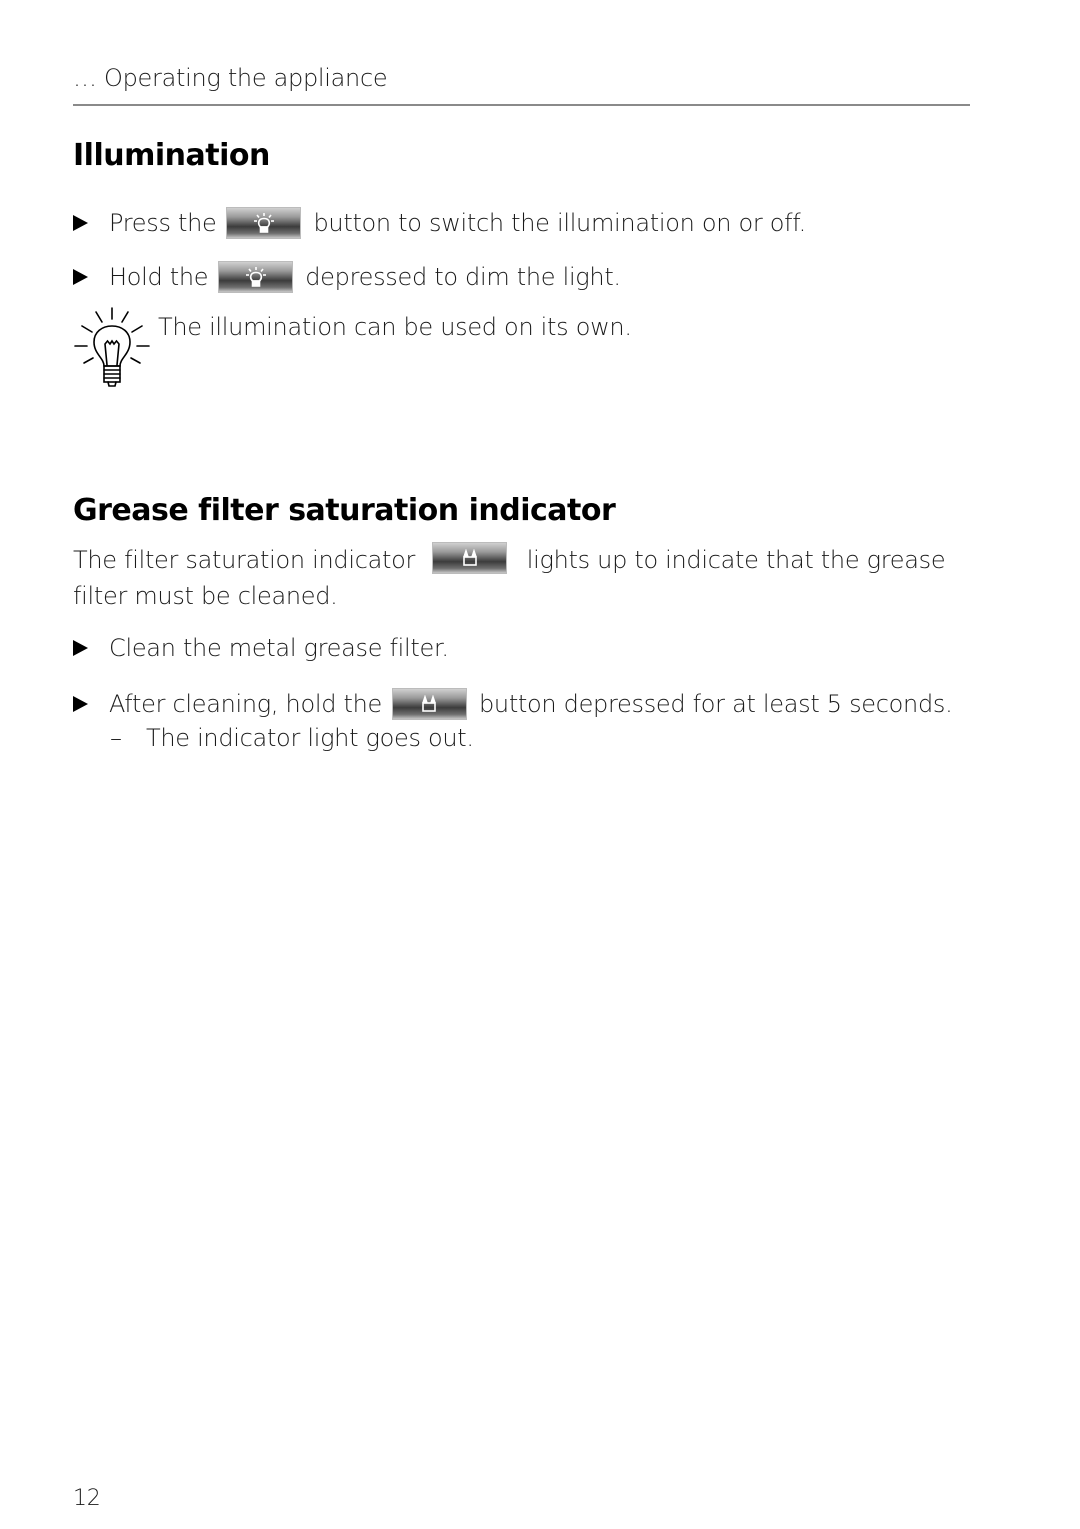  Describe the element at coordinates (244, 560) in the screenshot. I see `intro-text-before: The filter saturation indicator` at that location.